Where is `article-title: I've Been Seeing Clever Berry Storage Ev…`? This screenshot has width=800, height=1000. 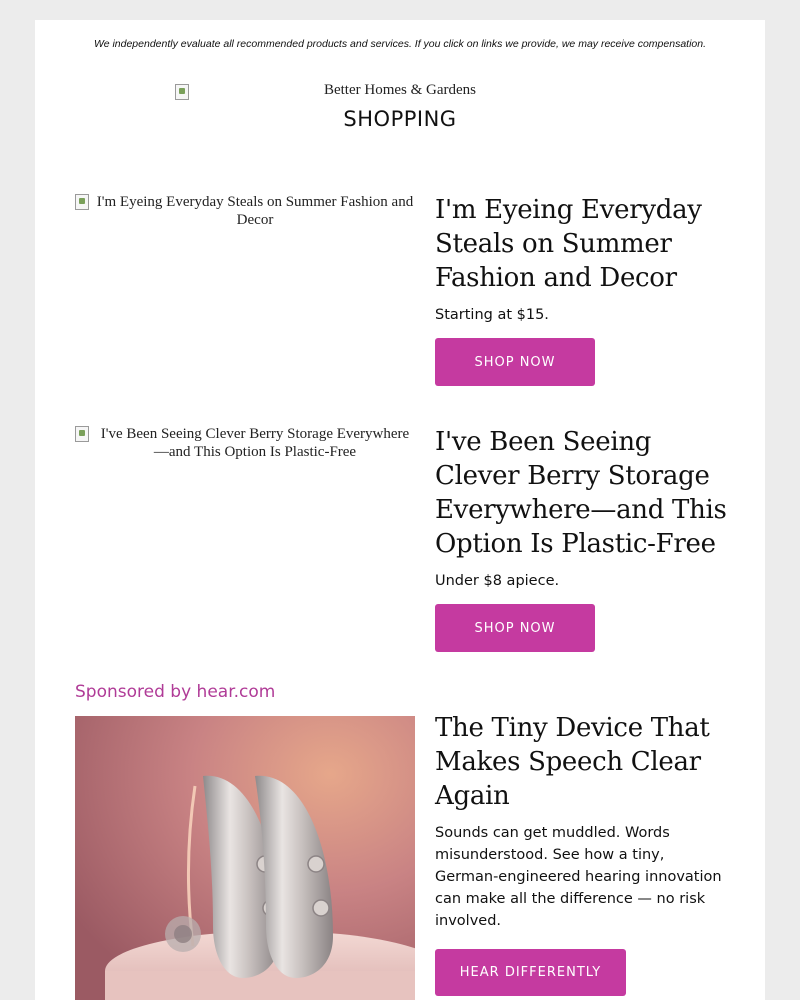
article-title: I've Been Seeing Clever Berry Storage Ev… is located at coordinates (585, 493).